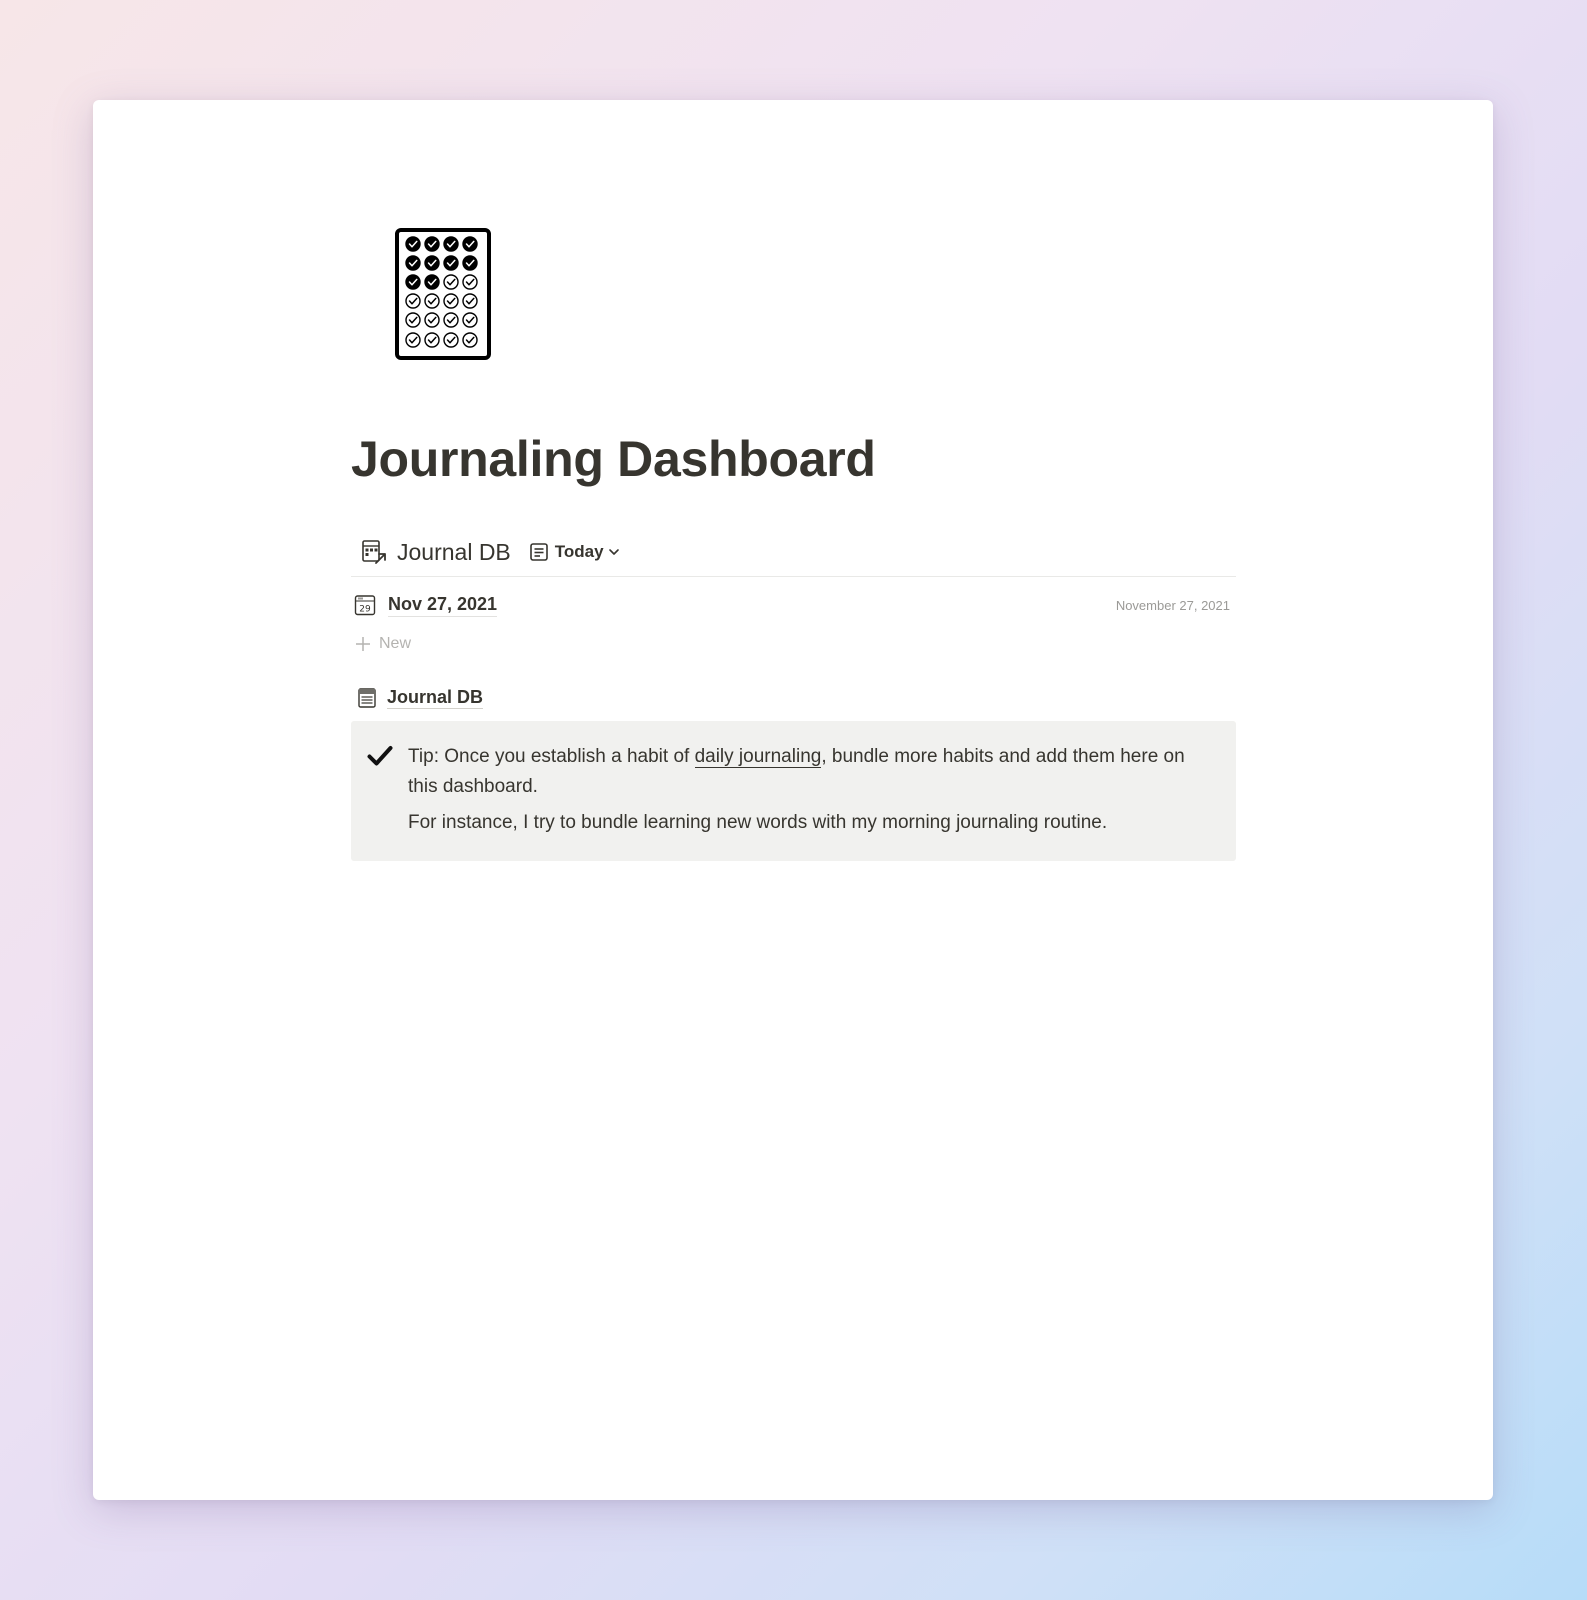 Image resolution: width=1587 pixels, height=1600 pixels. What do you see at coordinates (443, 294) in the screenshot?
I see `habit-tracker-grid-icon` at bounding box center [443, 294].